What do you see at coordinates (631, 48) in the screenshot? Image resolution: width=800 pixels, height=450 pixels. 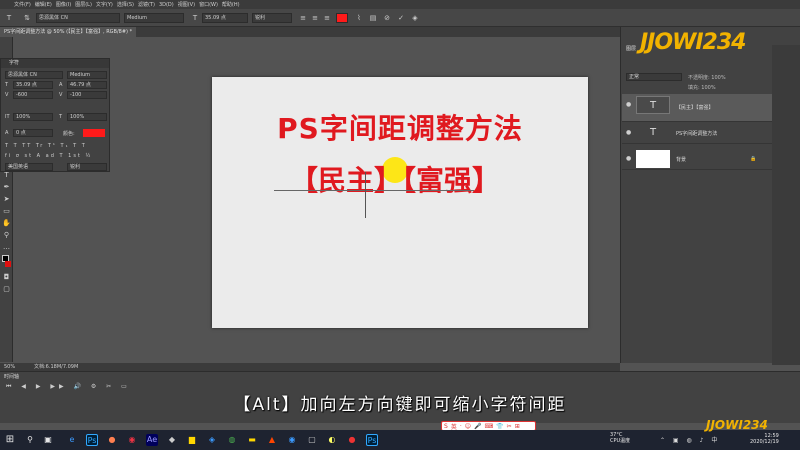 I see `layers-panel-tab: 图层` at bounding box center [631, 48].